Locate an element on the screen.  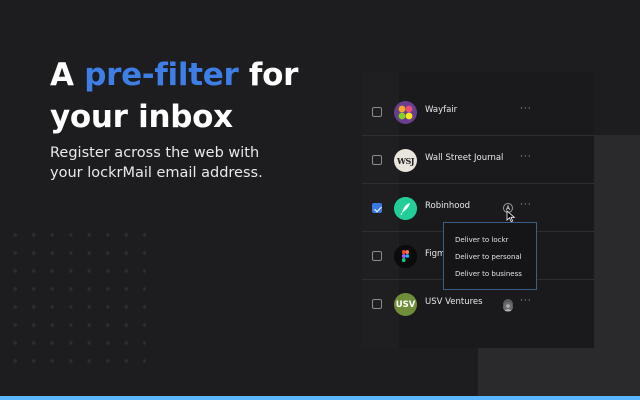
figma-logo-icon is located at coordinates (405, 256).